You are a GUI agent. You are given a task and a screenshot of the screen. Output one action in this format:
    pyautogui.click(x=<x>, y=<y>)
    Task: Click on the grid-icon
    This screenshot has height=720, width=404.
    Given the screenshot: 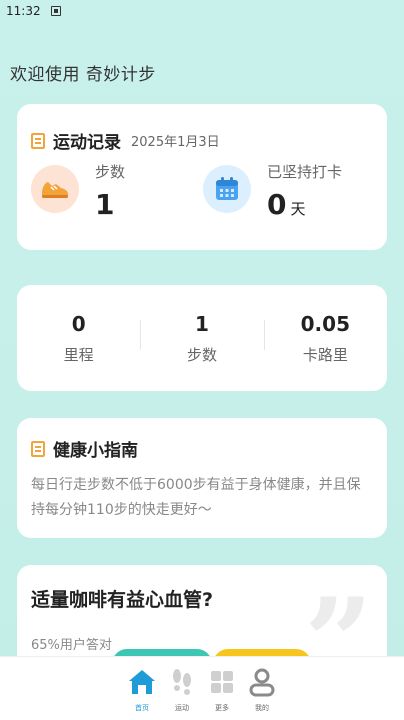 What is the action you would take?
    pyautogui.click(x=222, y=682)
    